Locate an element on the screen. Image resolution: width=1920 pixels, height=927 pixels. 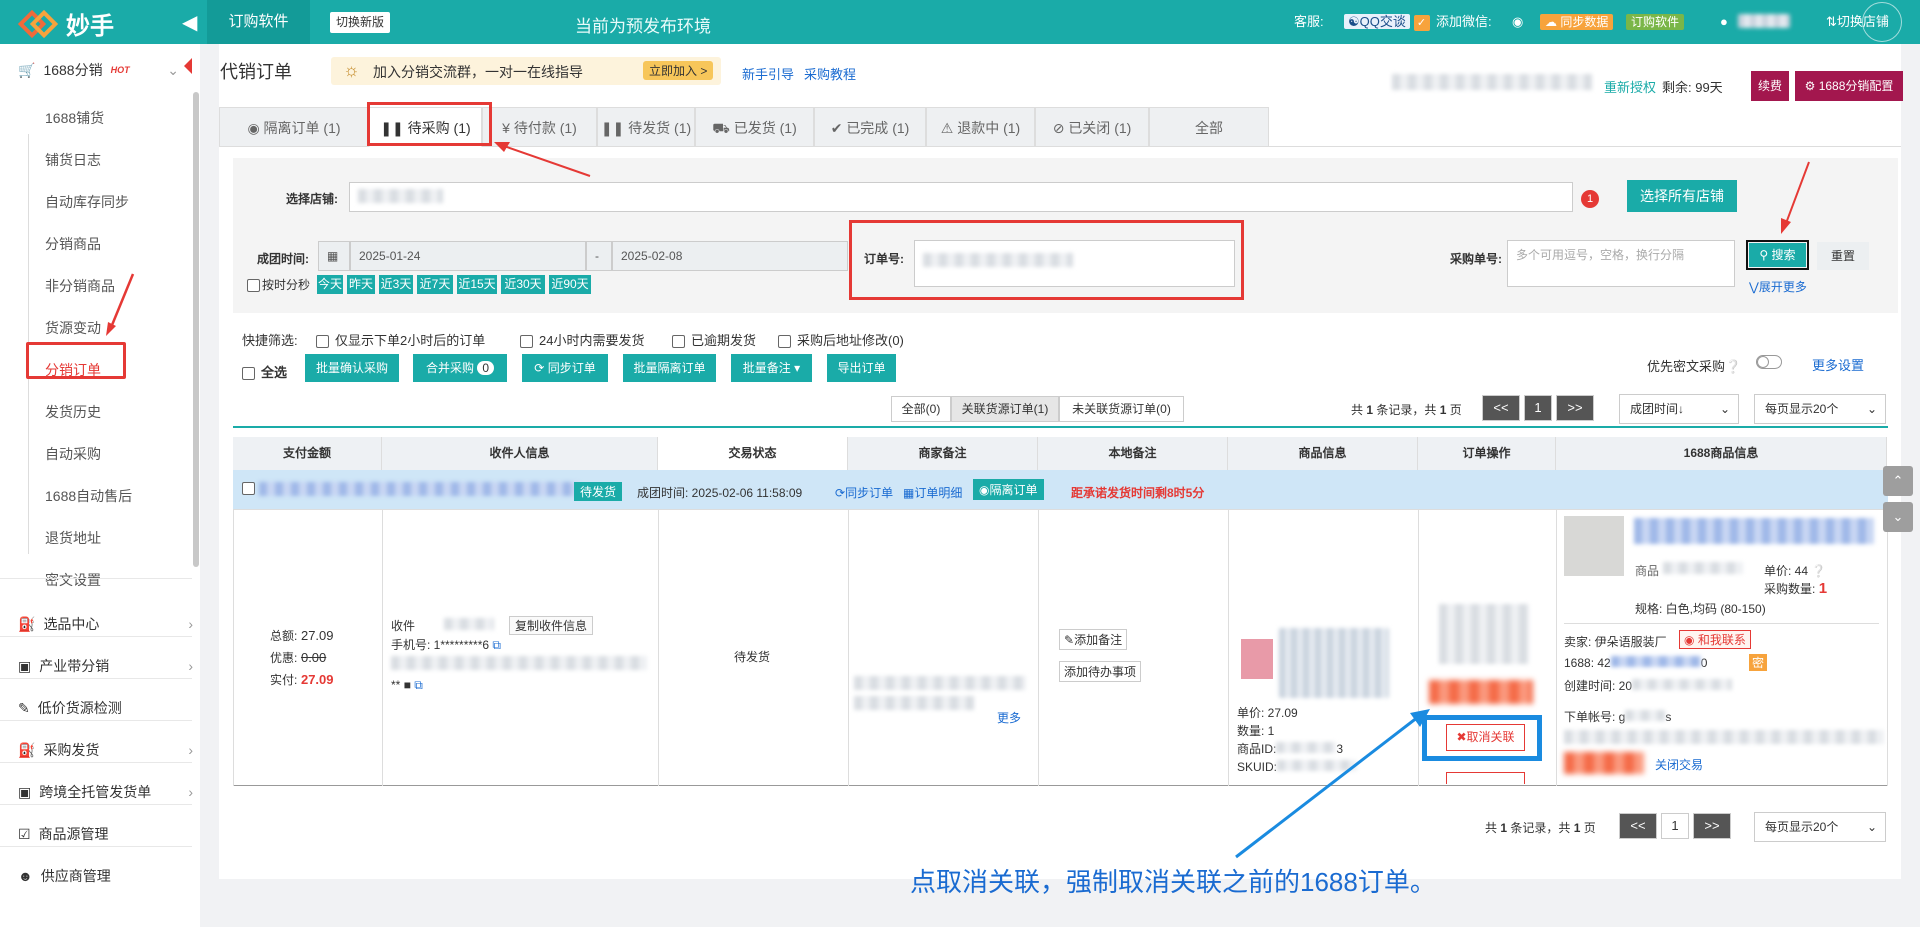
1688-product-image is located at coordinates (1594, 546).